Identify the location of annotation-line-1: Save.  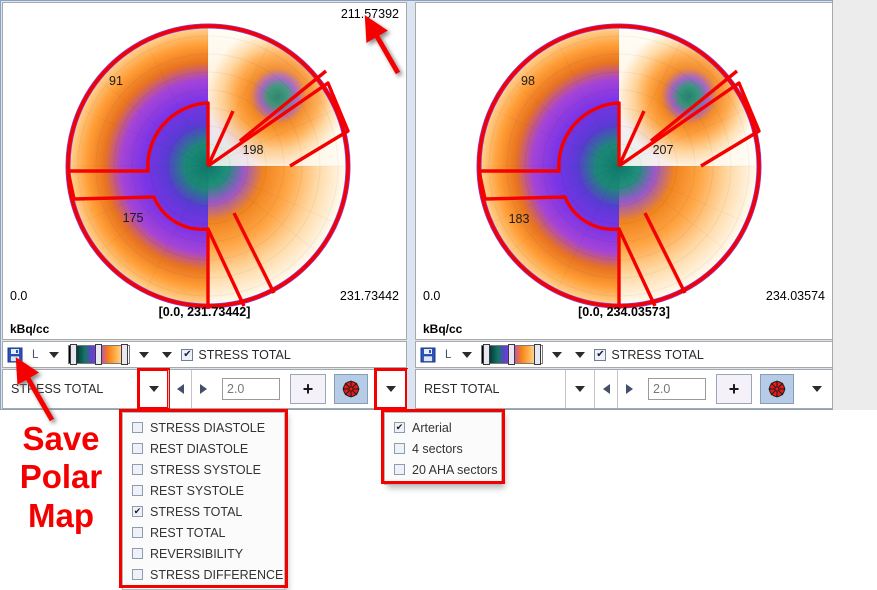
(61, 438).